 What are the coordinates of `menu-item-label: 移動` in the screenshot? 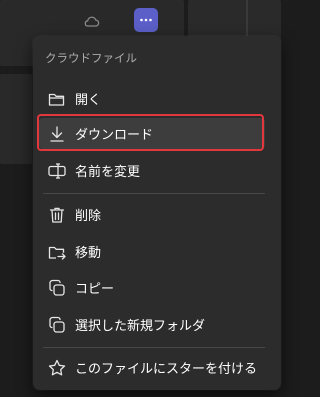 It's located at (88, 253).